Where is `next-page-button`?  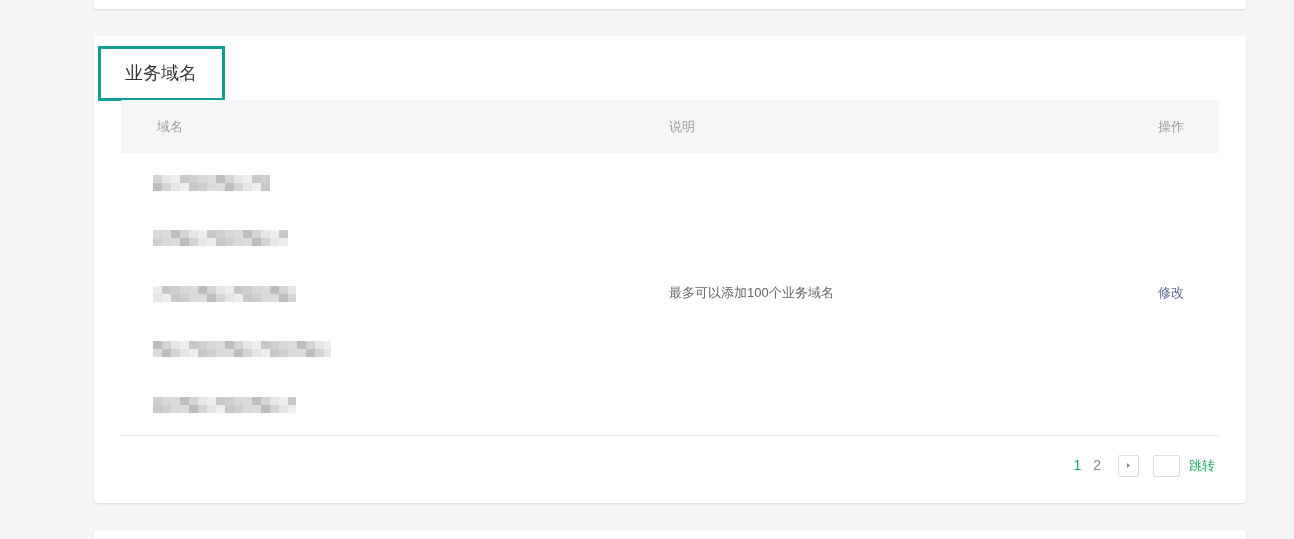
next-page-button is located at coordinates (1128, 465).